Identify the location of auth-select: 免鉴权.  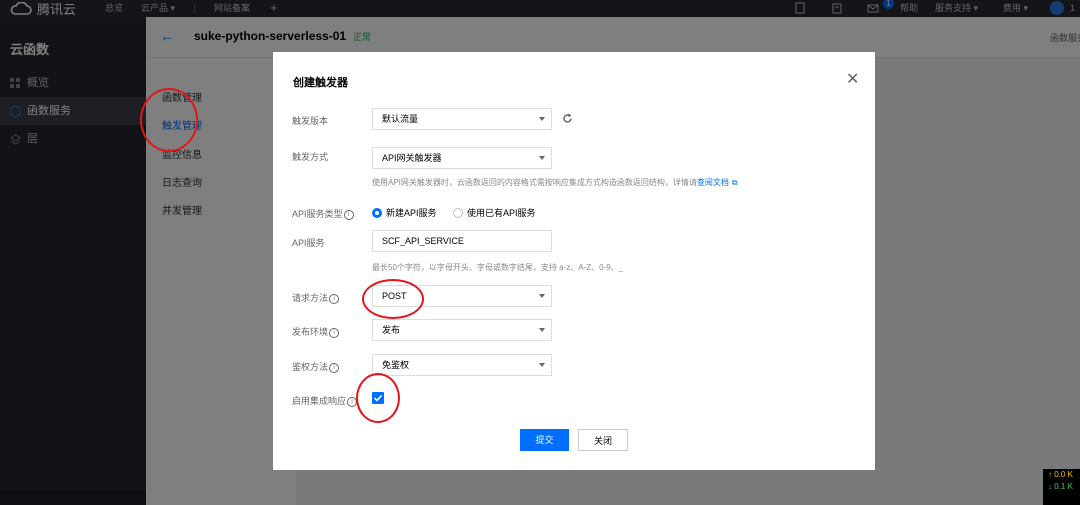
(462, 365).